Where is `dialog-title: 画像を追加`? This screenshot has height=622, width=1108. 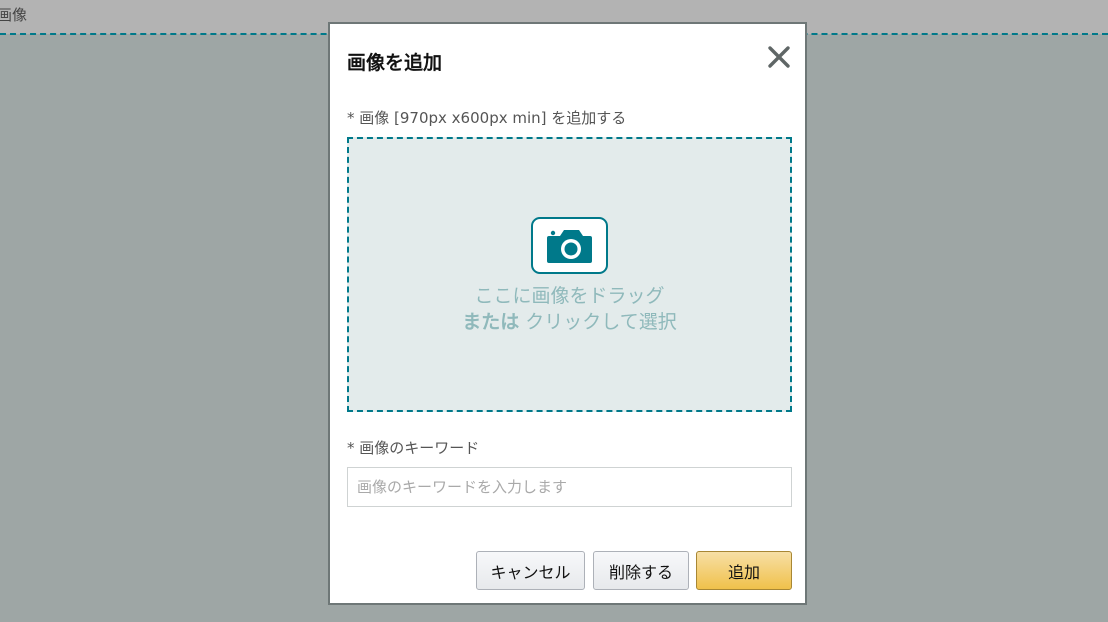 dialog-title: 画像を追加 is located at coordinates (395, 63).